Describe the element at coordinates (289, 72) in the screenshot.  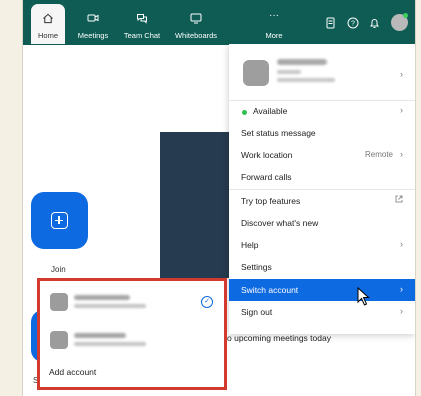
I see `profile-role-redacted` at that location.